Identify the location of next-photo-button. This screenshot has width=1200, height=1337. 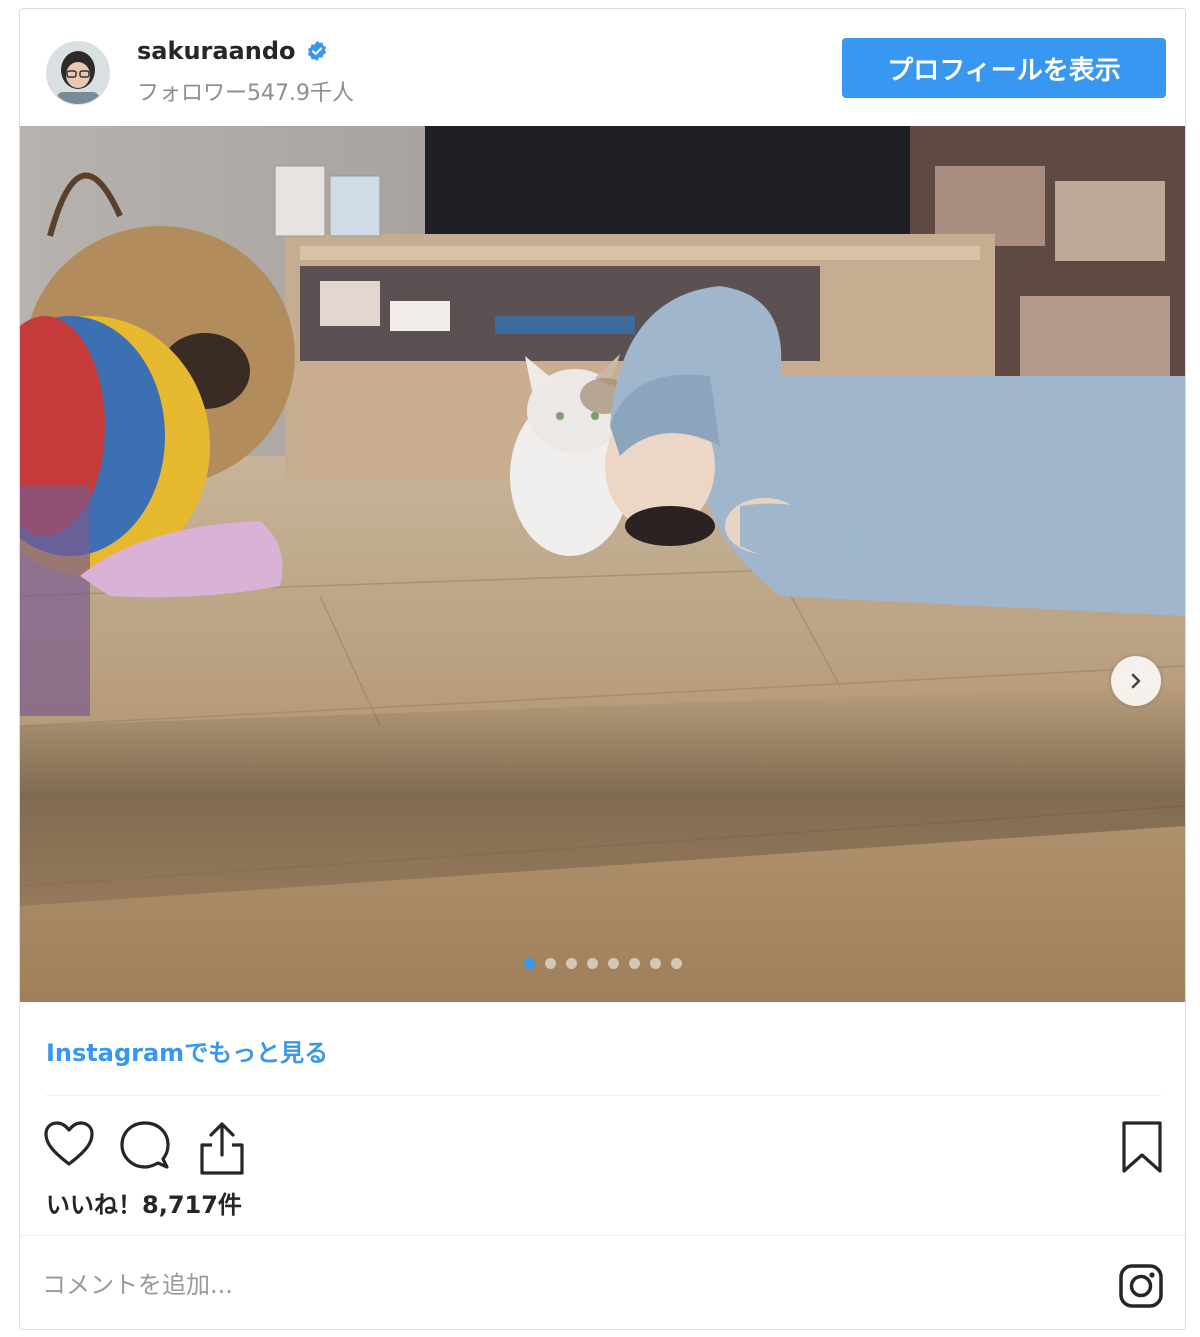
(1136, 681).